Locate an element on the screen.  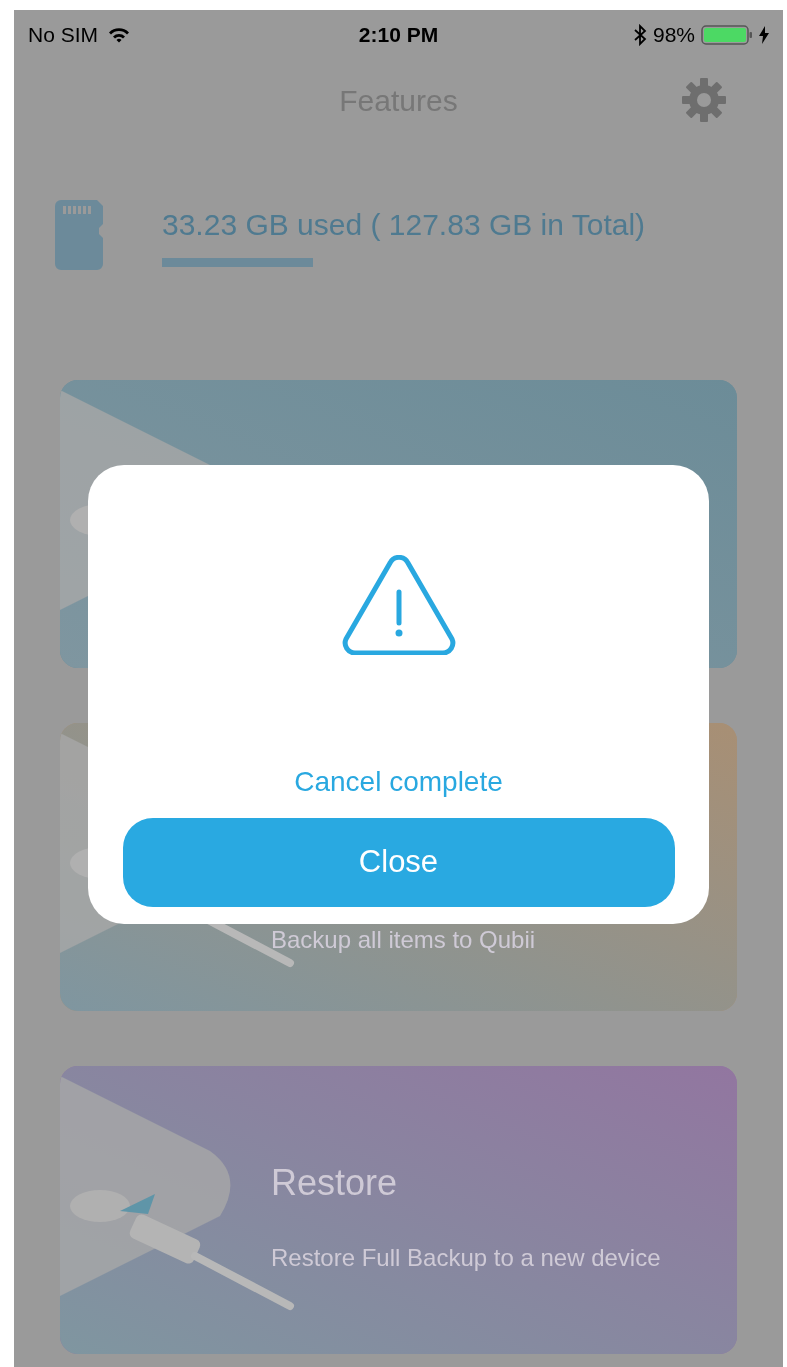
battery-icon is located at coordinates (727, 35).